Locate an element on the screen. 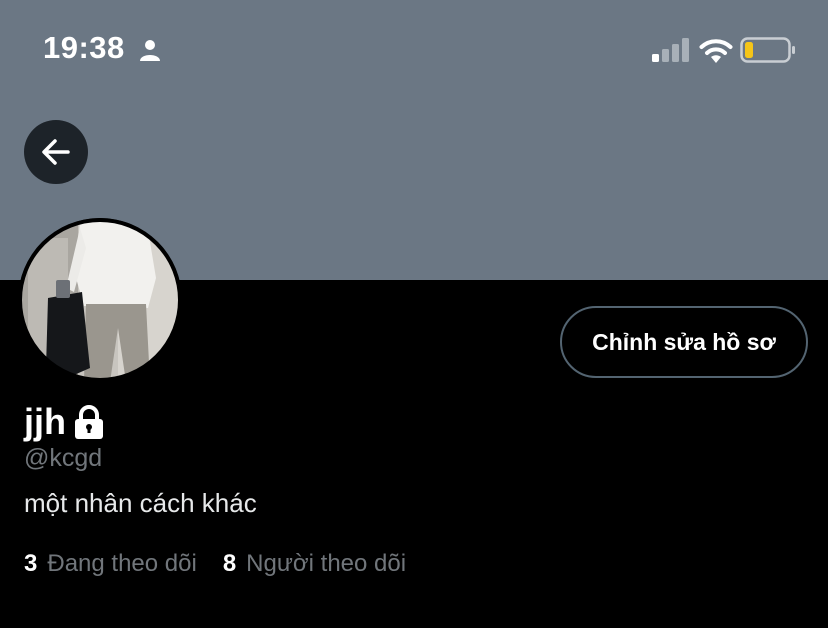 Image resolution: width=828 pixels, height=628 pixels. following-link: 3 Đang theo dõi is located at coordinates (110, 564).